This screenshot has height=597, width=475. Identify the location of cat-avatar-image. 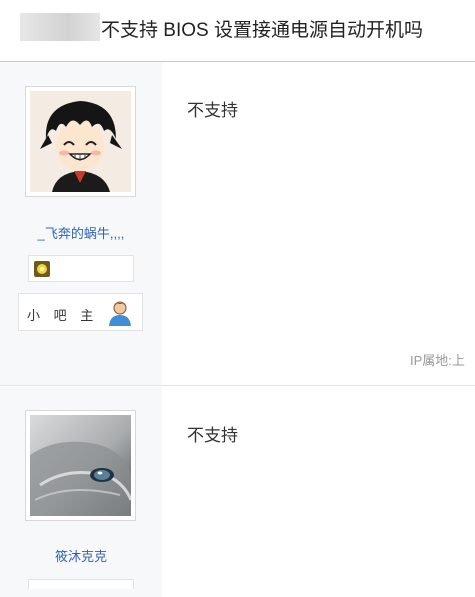
(80, 465).